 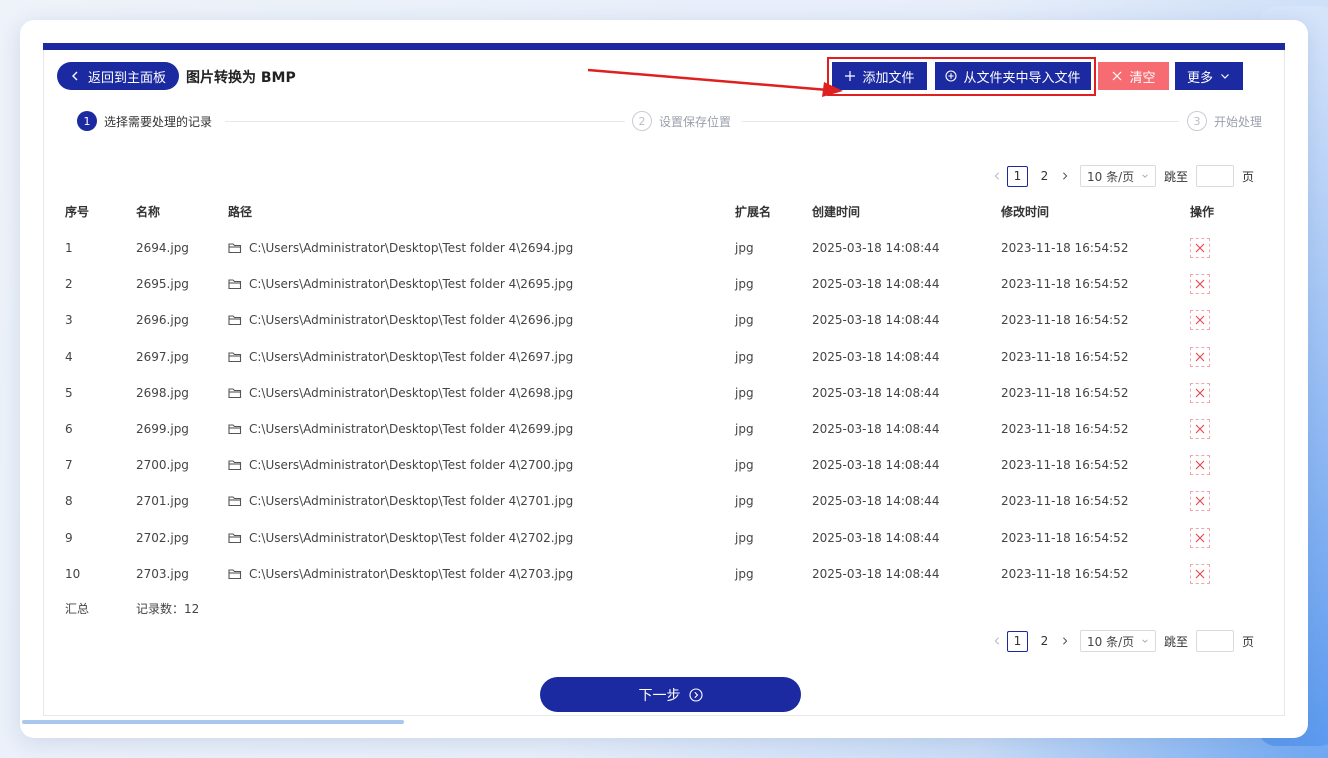 I want to click on next-step-button: 下一步, so click(x=670, y=694).